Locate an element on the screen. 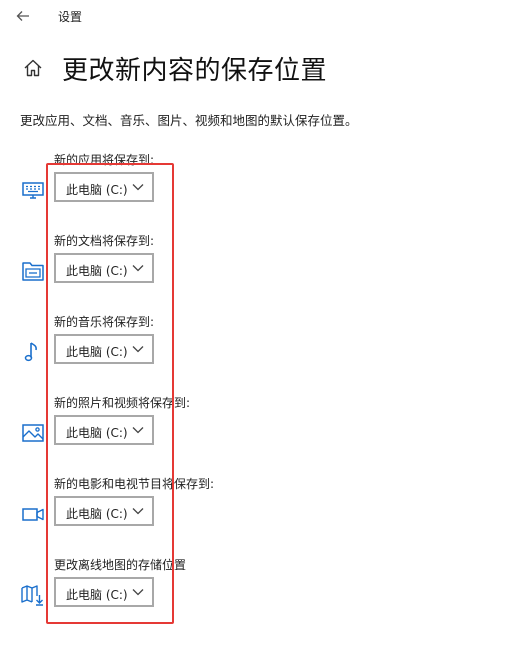 Image resolution: width=515 pixels, height=650 pixels. save-location-dropdown-apps: 此电脑 (C:) is located at coordinates (104, 187).